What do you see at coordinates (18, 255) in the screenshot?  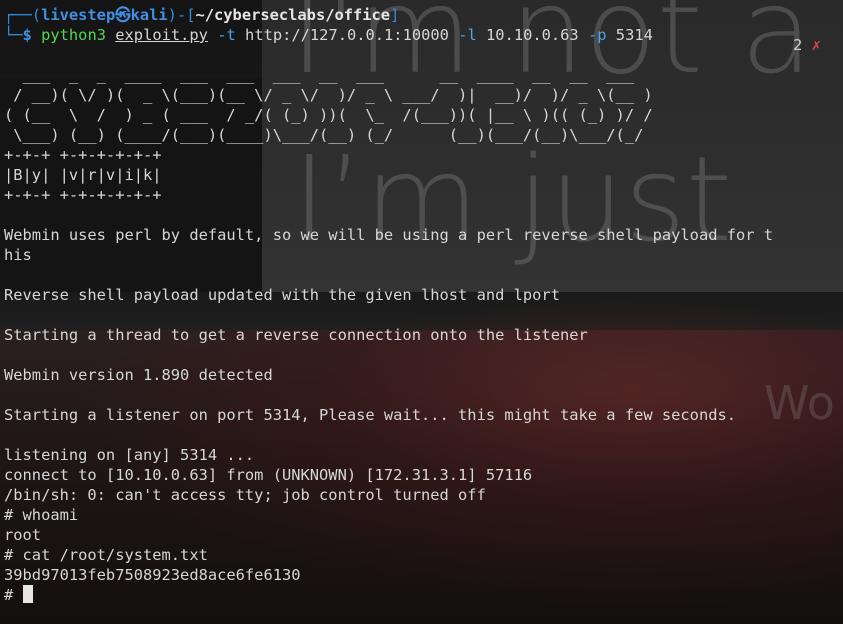 I see `output-line: his` at bounding box center [18, 255].